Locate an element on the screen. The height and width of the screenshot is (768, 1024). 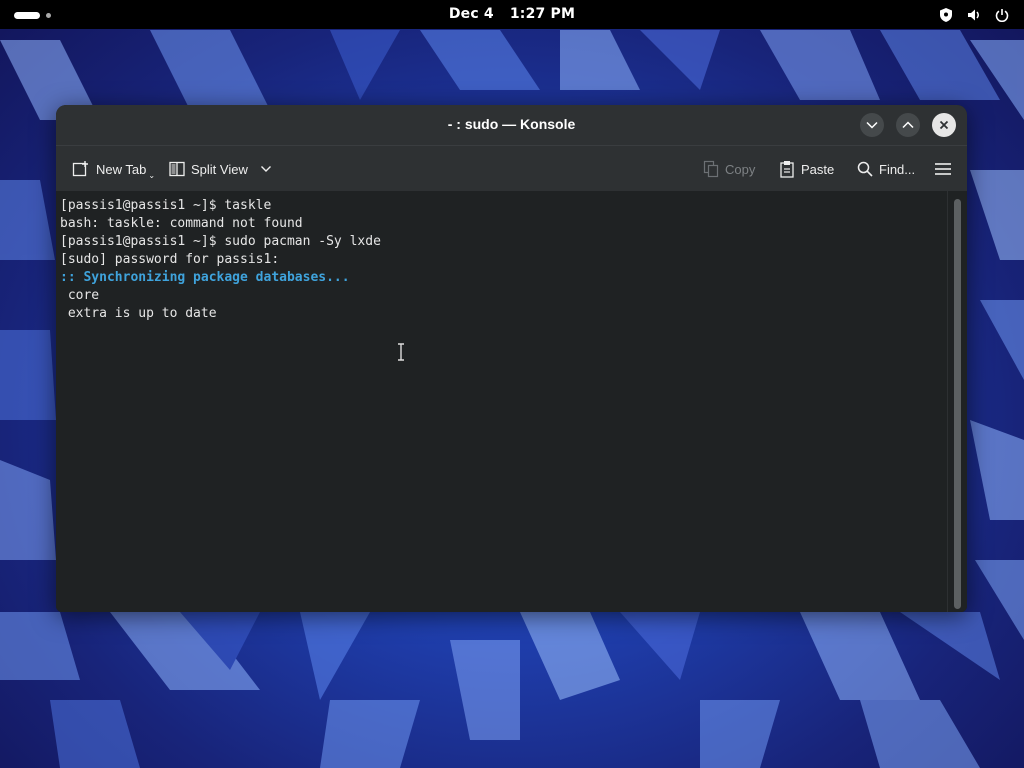
clock: Dec 4 1:27 PM is located at coordinates (512, 14).